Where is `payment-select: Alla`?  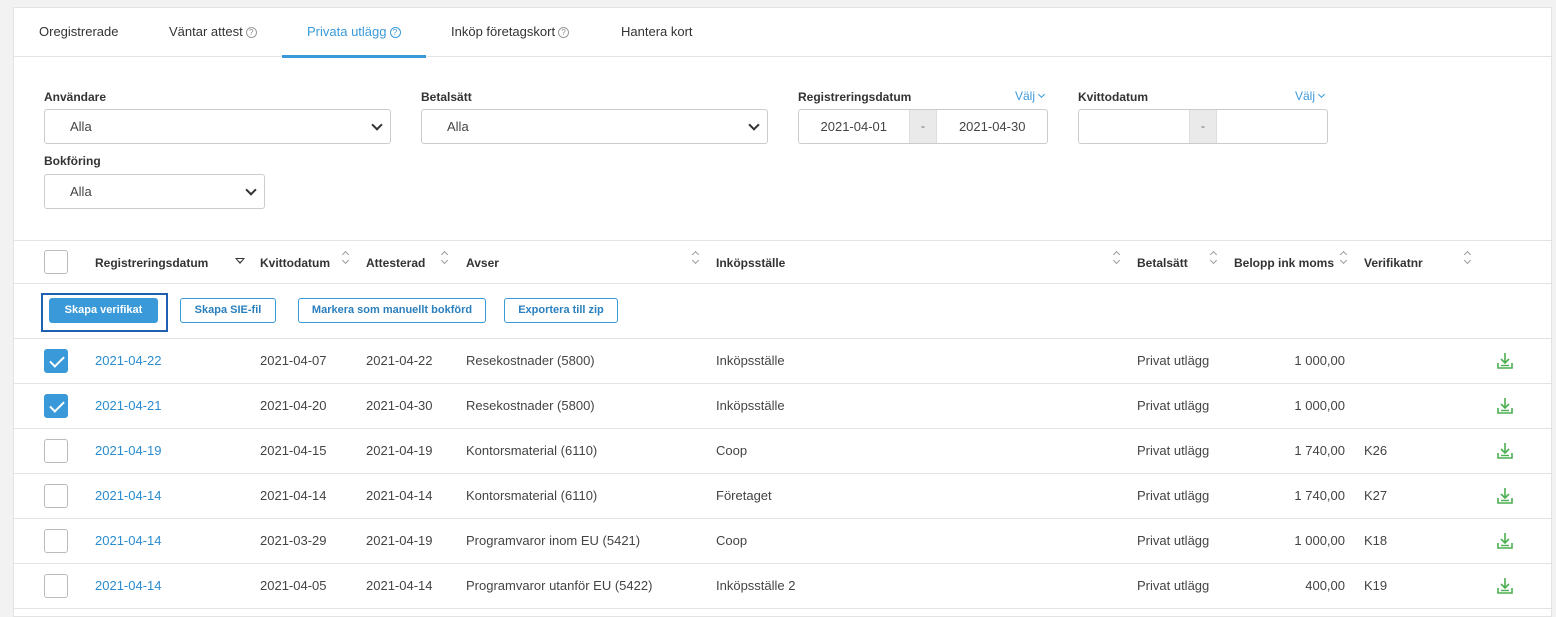
payment-select: Alla is located at coordinates (594, 126).